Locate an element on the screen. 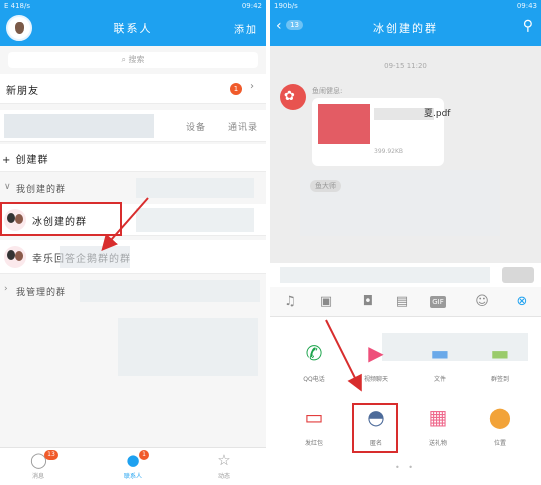 Image resolution: width=541 pixels, height=485 pixels. bottom-tab-bar: ◯ 消息 13 ● 联系人 1 ☆ 动态 is located at coordinates (133, 466).